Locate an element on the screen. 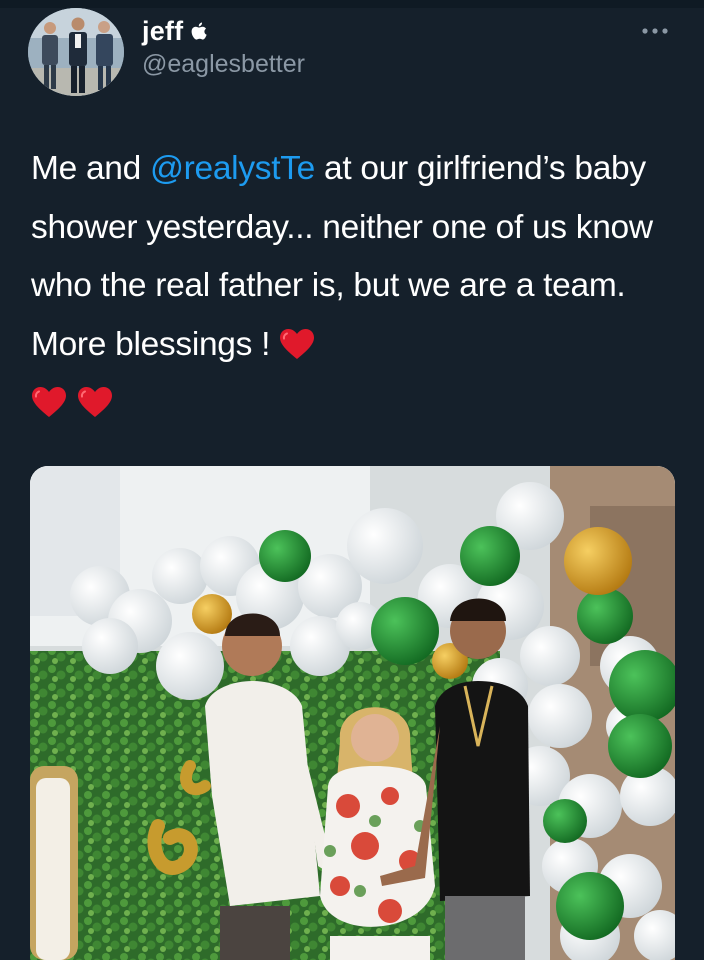 The image size is (704, 960). tweet-text-part-1: Me and is located at coordinates (90, 168).